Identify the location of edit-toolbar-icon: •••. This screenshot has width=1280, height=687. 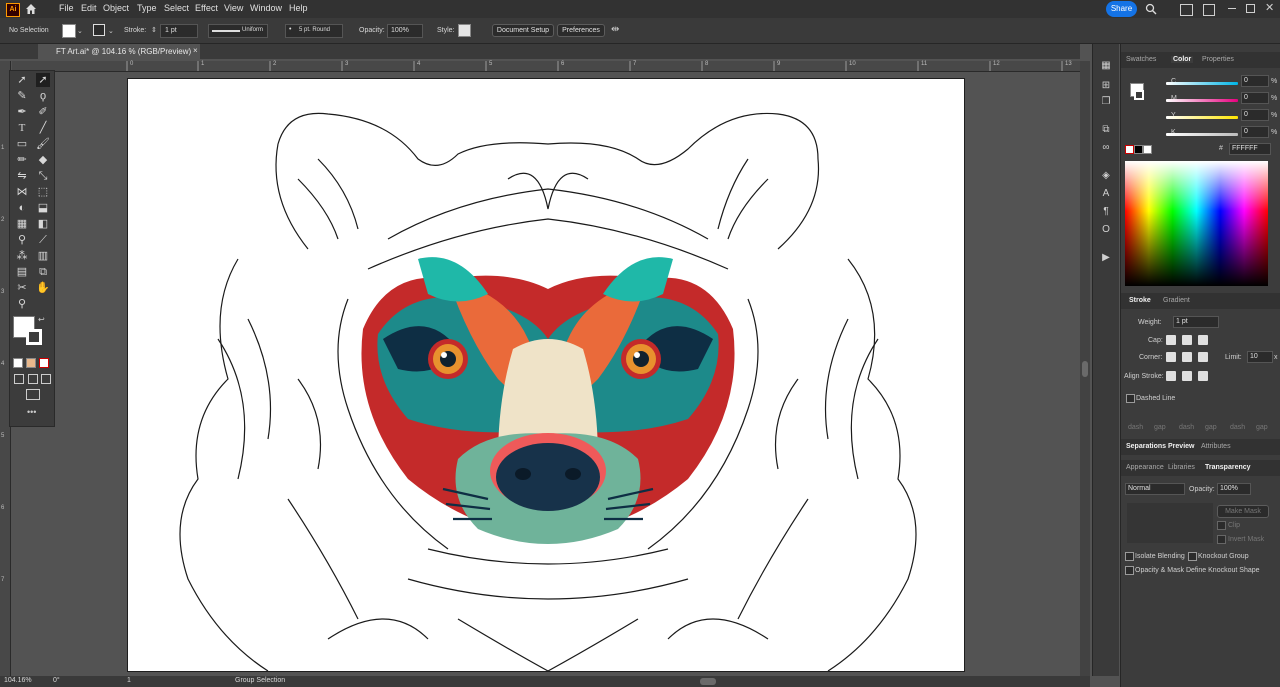
(31, 412).